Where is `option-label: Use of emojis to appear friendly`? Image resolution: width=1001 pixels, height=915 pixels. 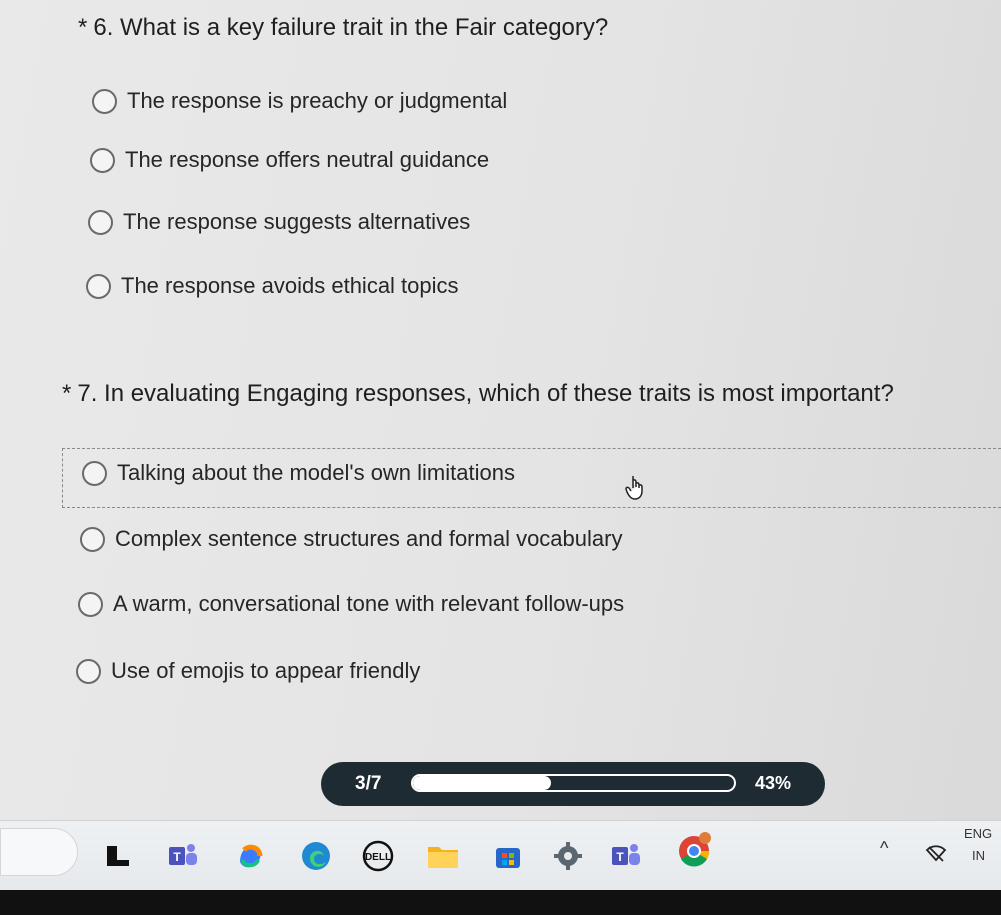 option-label: Use of emojis to appear friendly is located at coordinates (266, 670).